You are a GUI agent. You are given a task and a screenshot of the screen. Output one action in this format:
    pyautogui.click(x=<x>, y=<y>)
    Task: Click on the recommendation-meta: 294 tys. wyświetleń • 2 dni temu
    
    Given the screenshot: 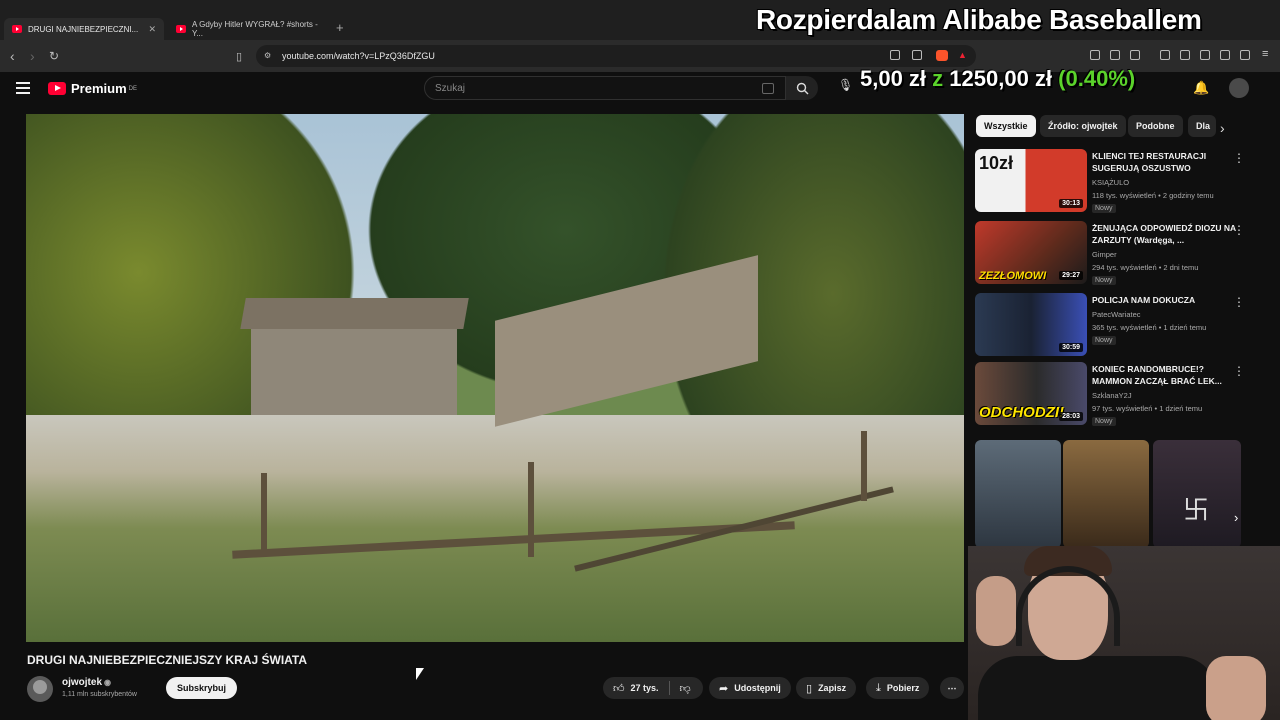 What is the action you would take?
    pyautogui.click(x=1145, y=267)
    